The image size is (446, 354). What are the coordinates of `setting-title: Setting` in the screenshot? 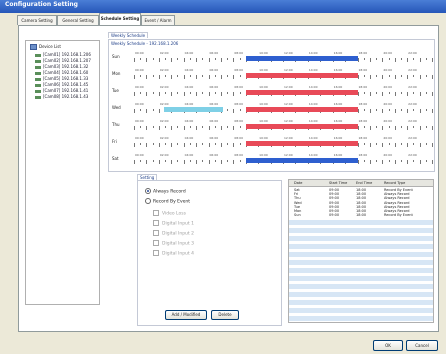 It's located at (147, 177).